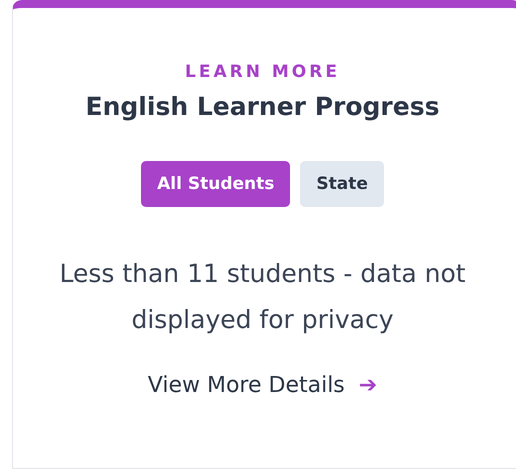  I want to click on eyebrow-label: LEARN MORE, so click(262, 72).